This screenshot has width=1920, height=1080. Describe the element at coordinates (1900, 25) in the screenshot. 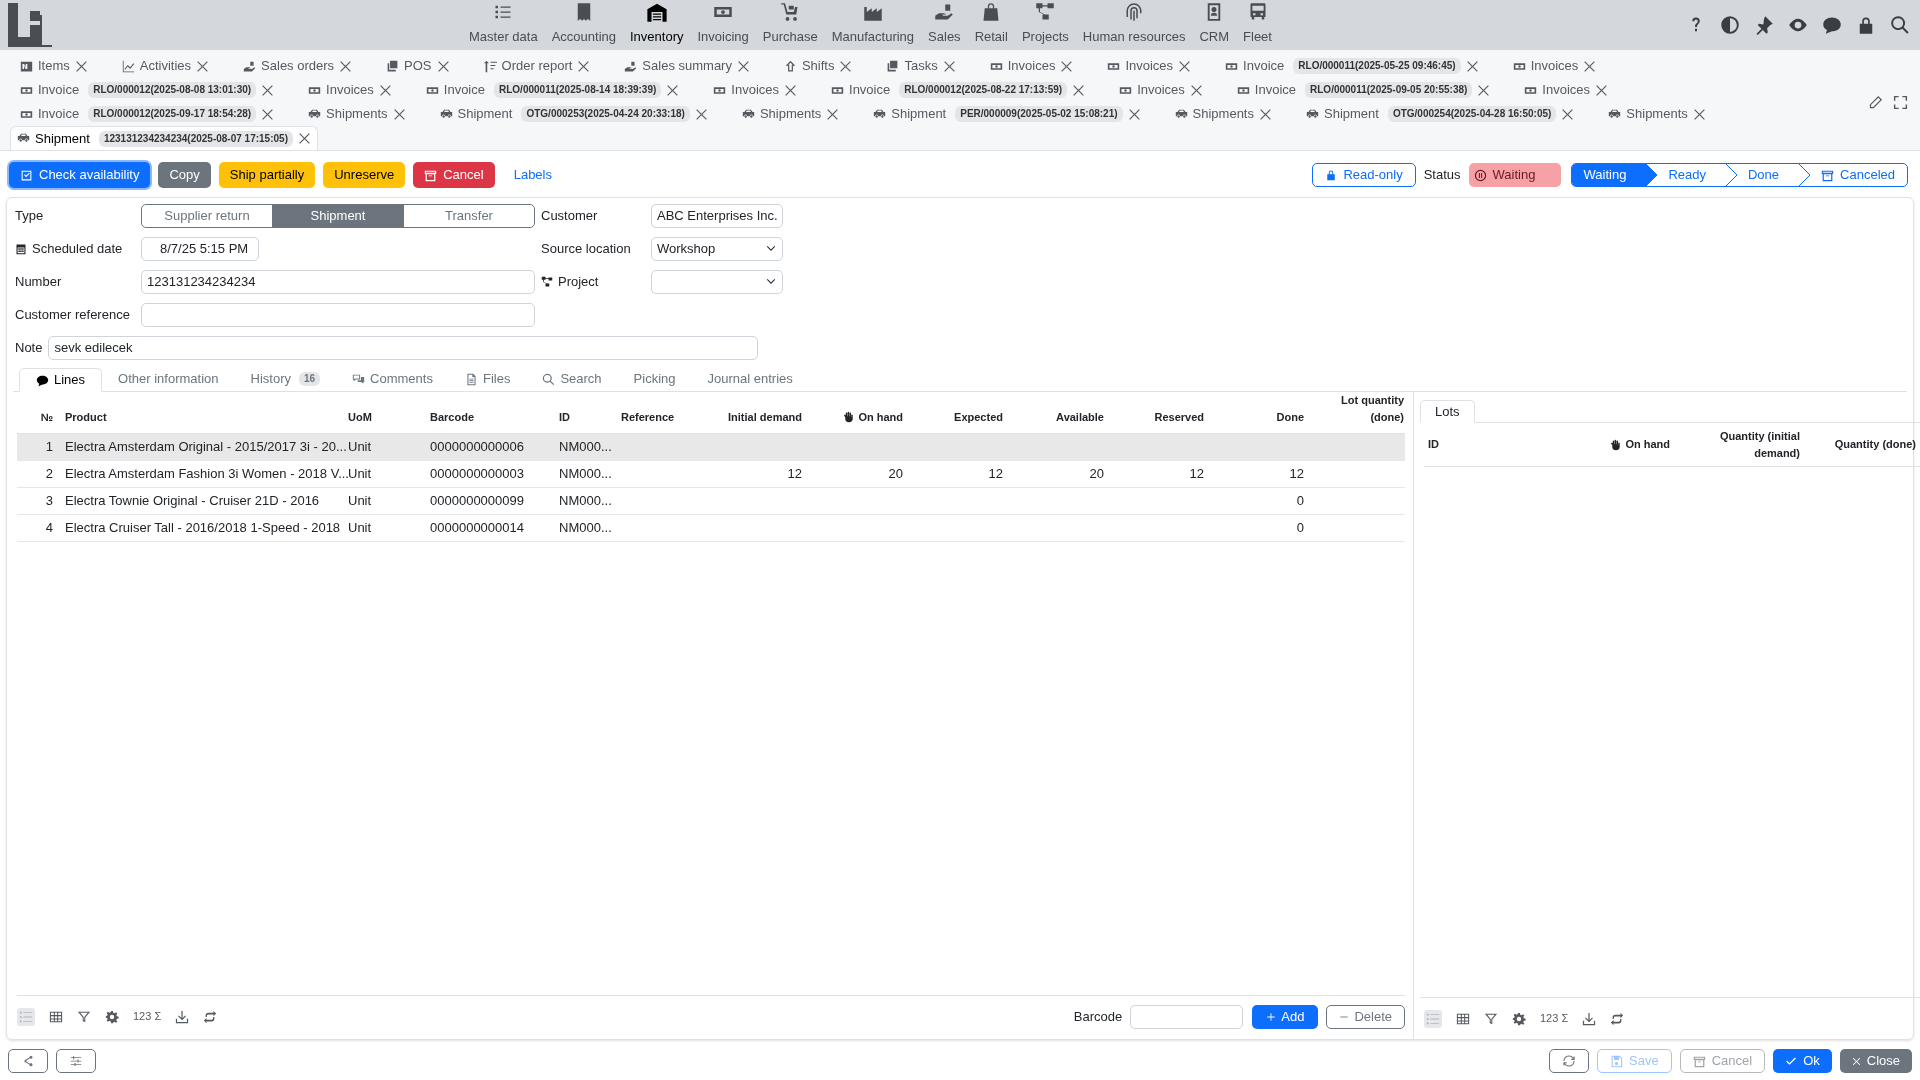

I see `search-icon` at that location.